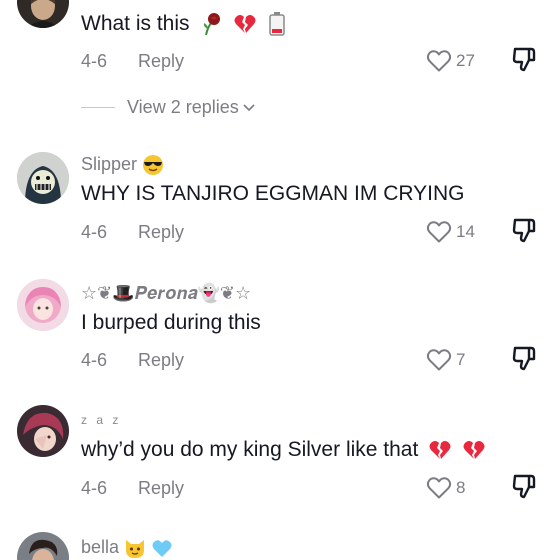  What do you see at coordinates (98, 107) in the screenshot?
I see `divider-line` at bounding box center [98, 107].